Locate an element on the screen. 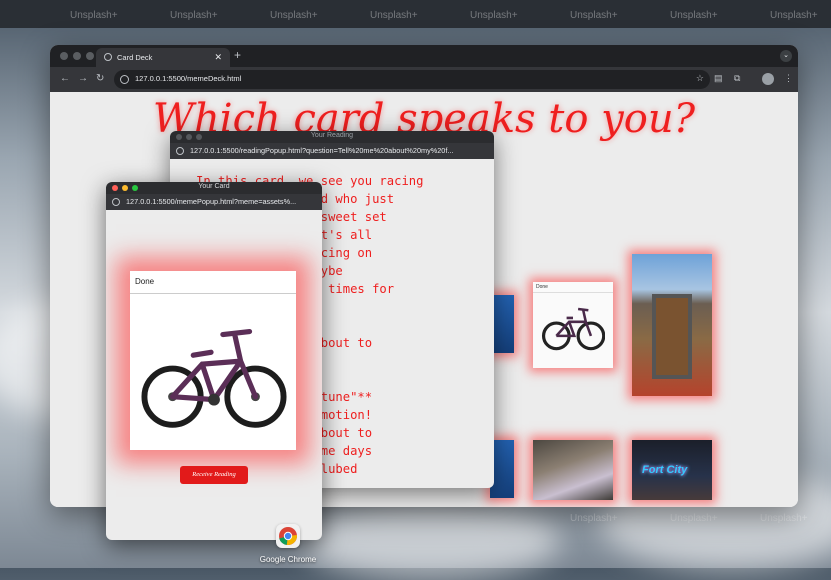  chevron-down-icon: ⌄ is located at coordinates (786, 56).